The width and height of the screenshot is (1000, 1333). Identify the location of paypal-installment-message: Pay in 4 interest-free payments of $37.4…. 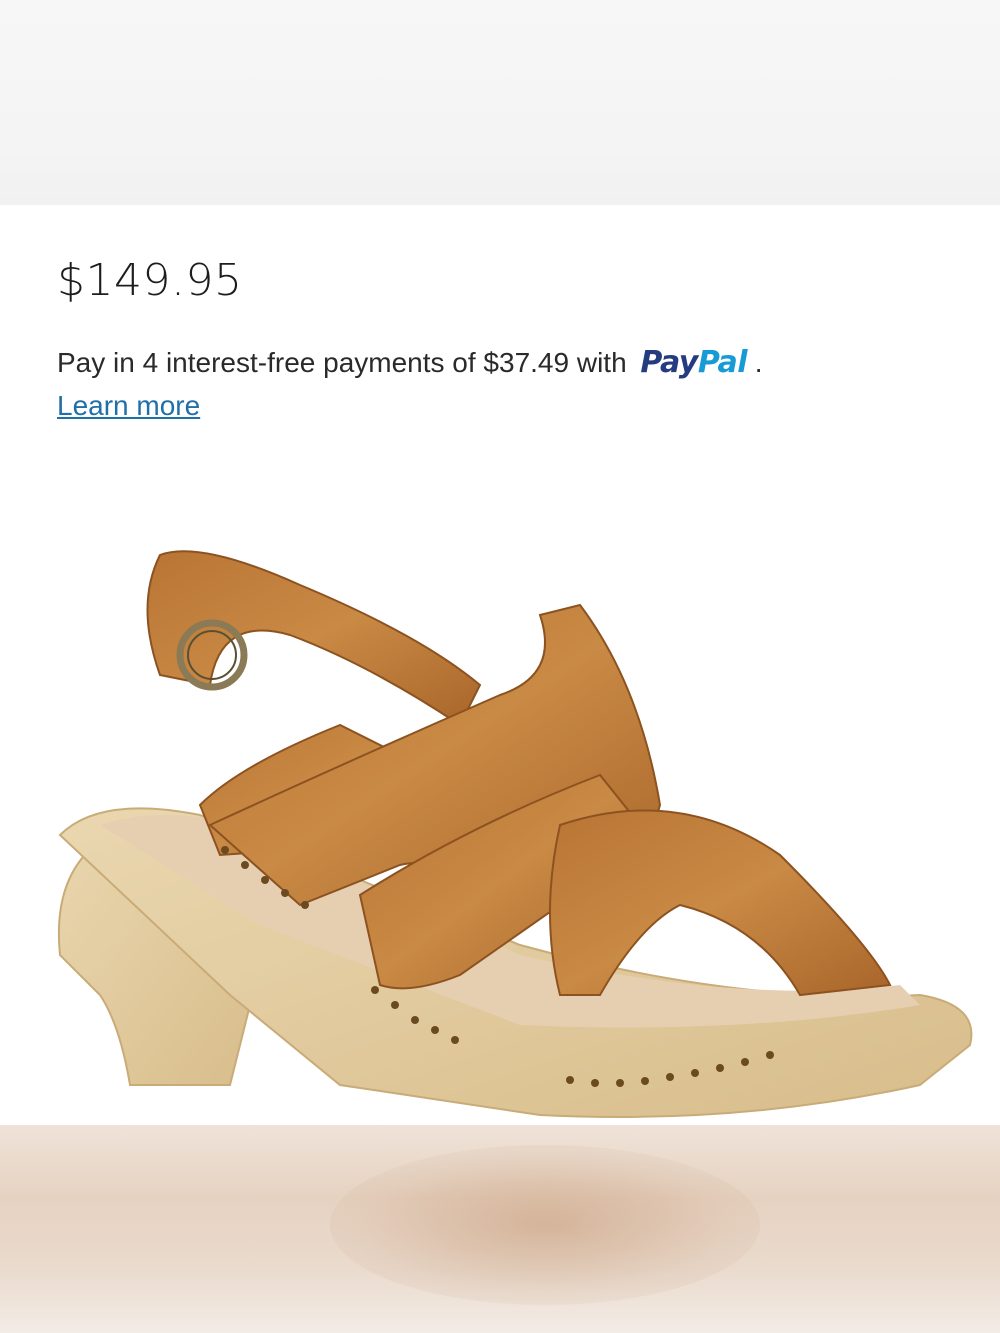
(410, 362).